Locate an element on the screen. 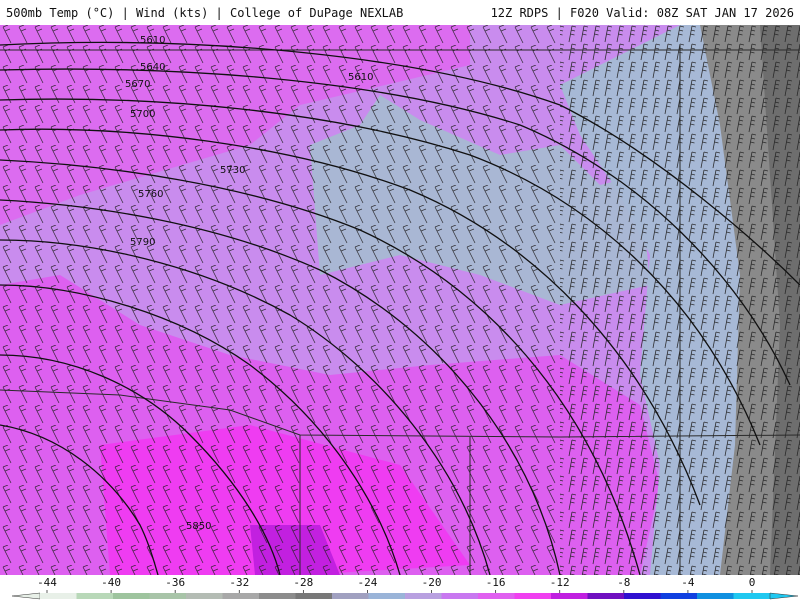  colorbar-gradient is located at coordinates (405, 595).